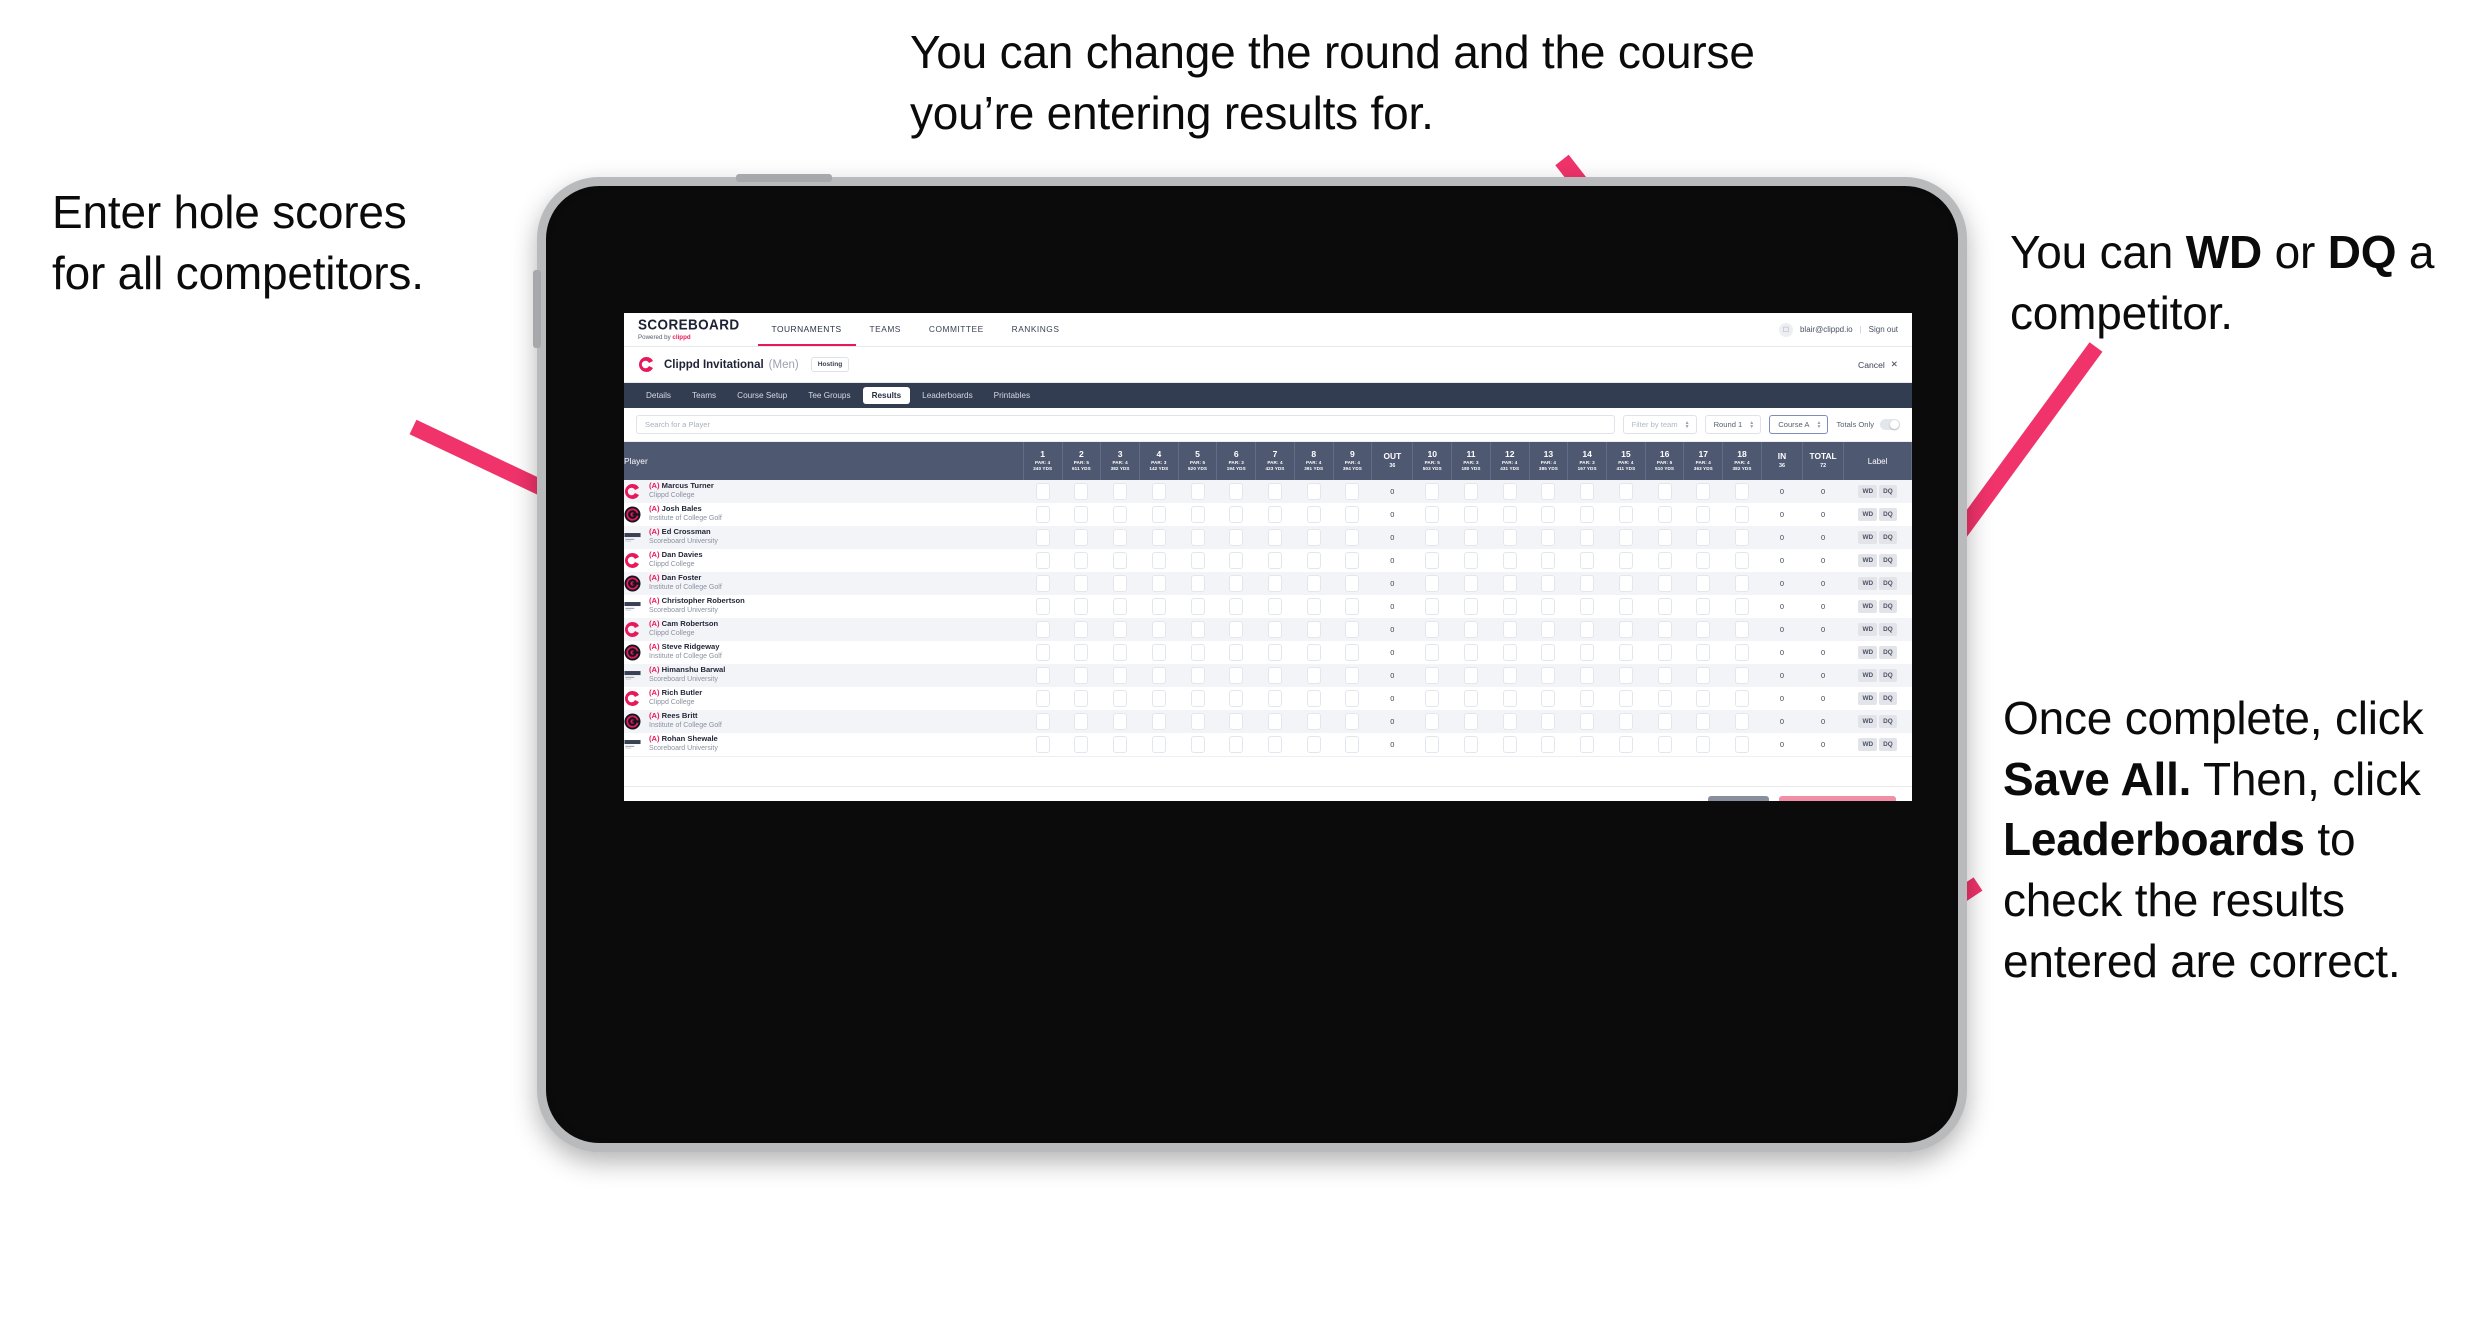 The image size is (2489, 1339). Describe the element at coordinates (947, 395) in the screenshot. I see `tab-leaderboards: Leaderboards` at that location.